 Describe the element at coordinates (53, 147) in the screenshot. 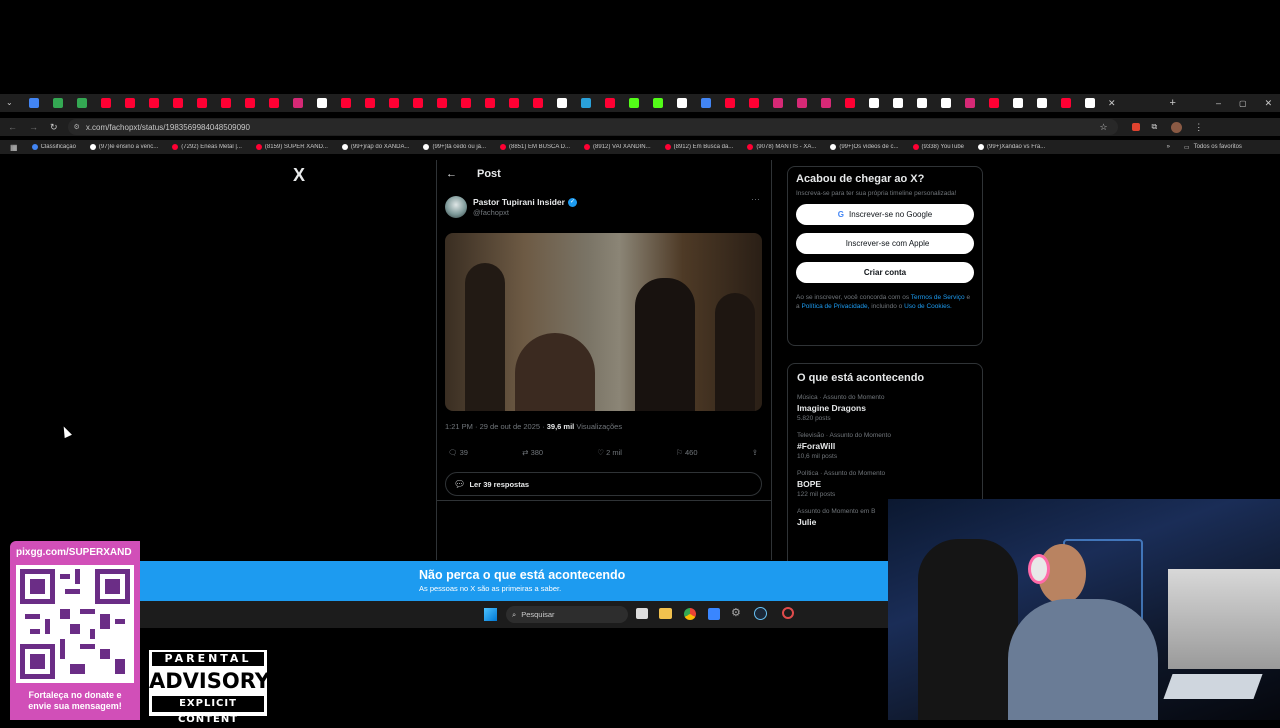

I see `bookmark-item: Classificação` at that location.